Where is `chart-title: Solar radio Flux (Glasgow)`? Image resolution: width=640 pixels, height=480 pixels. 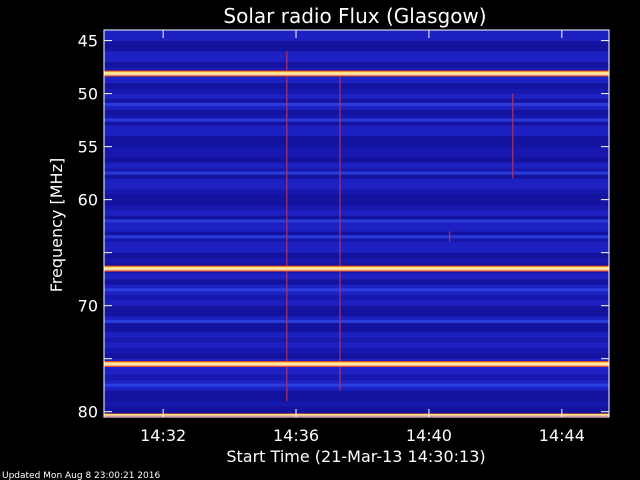 chart-title: Solar radio Flux (Glasgow) is located at coordinates (354, 16).